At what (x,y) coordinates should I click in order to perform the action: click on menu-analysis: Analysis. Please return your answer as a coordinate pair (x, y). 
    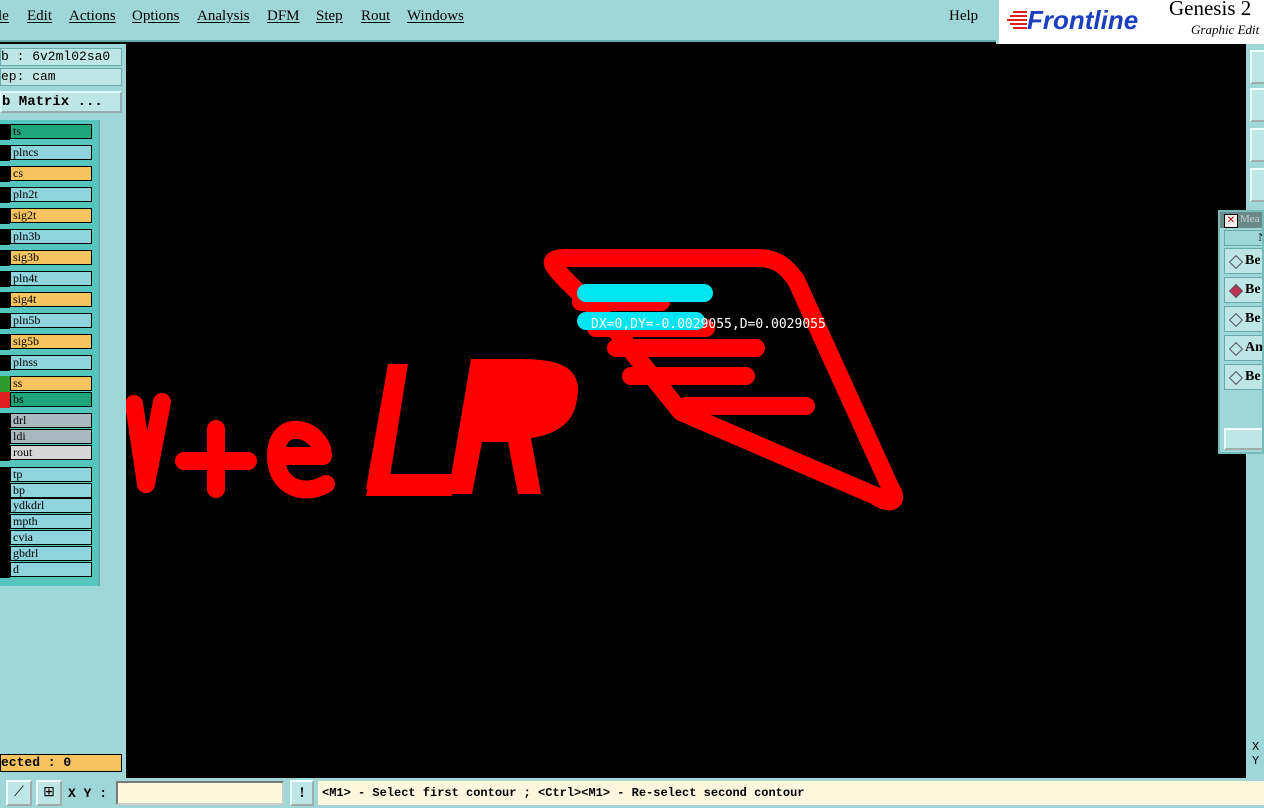
    Looking at the image, I should click on (223, 16).